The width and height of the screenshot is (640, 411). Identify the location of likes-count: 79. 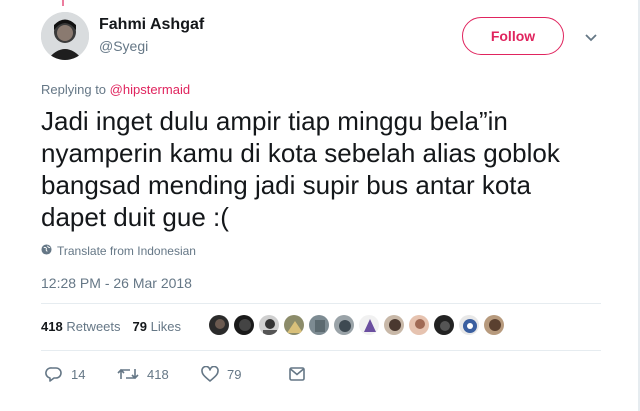
(139, 326).